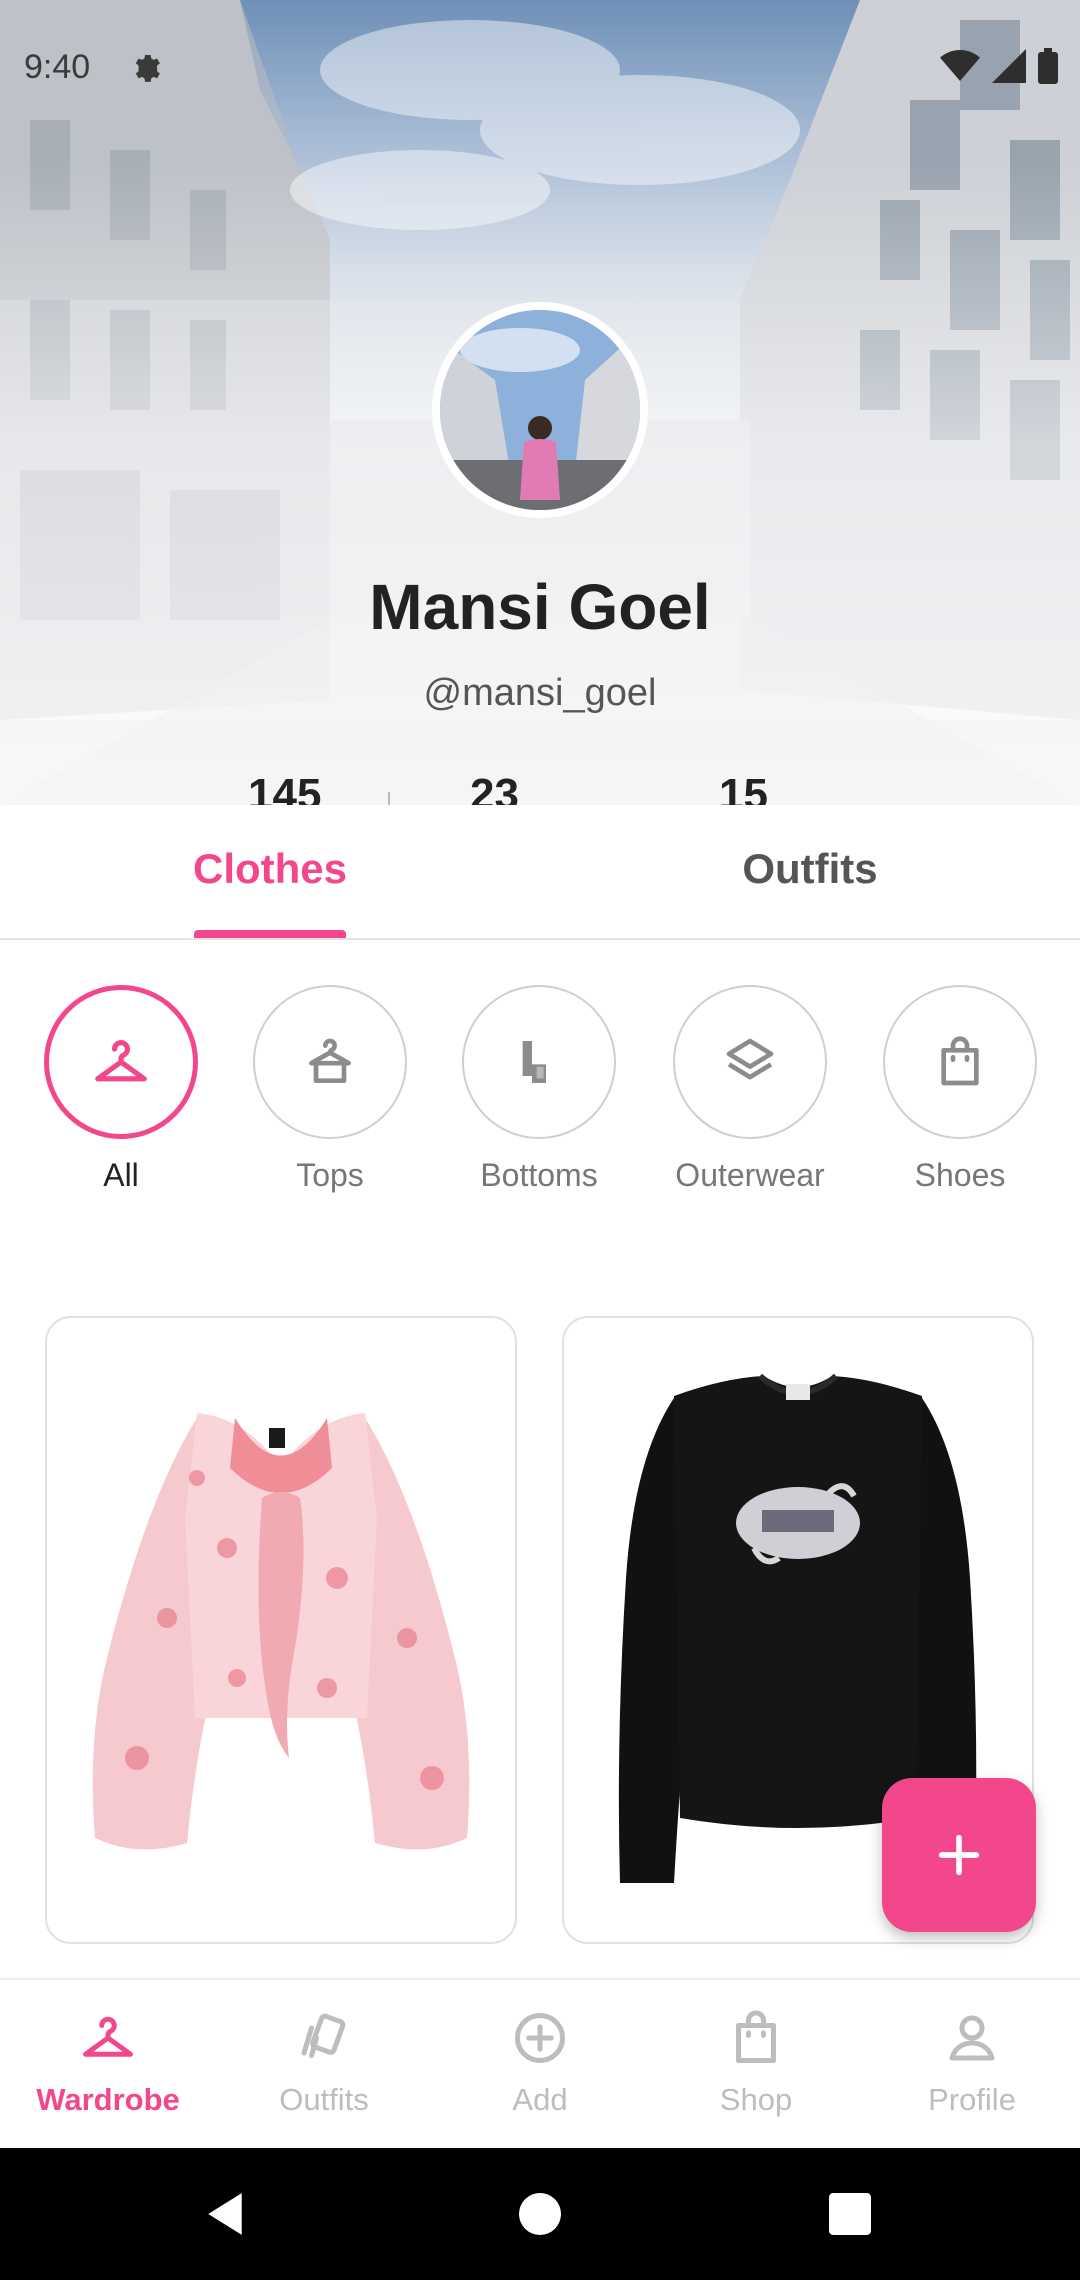 The image size is (1080, 2280). I want to click on category-shoes-circle, so click(960, 1062).